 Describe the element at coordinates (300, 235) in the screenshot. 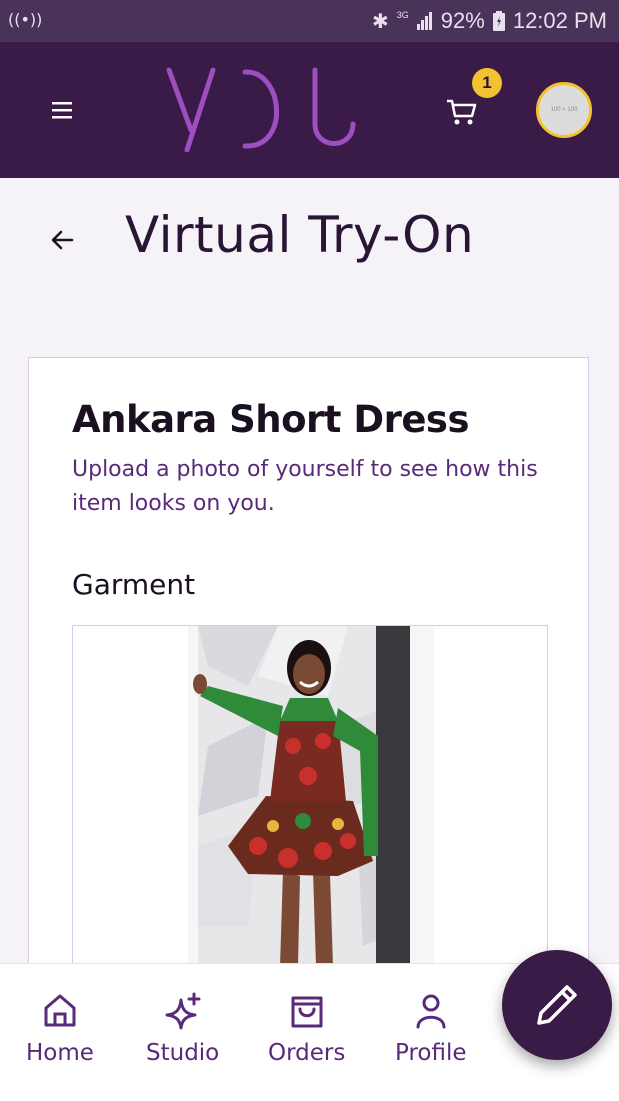

I see `page-title: Virtual Try-On` at that location.